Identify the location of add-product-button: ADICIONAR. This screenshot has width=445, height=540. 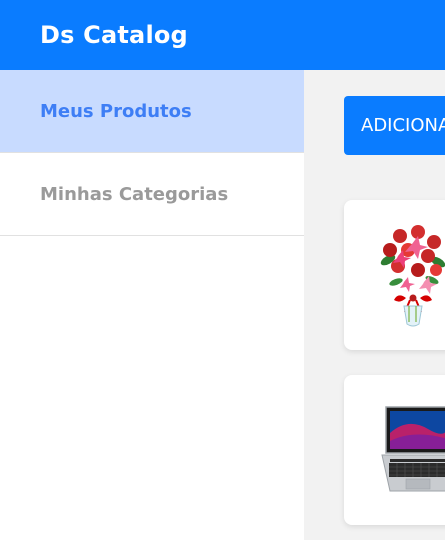
(394, 125).